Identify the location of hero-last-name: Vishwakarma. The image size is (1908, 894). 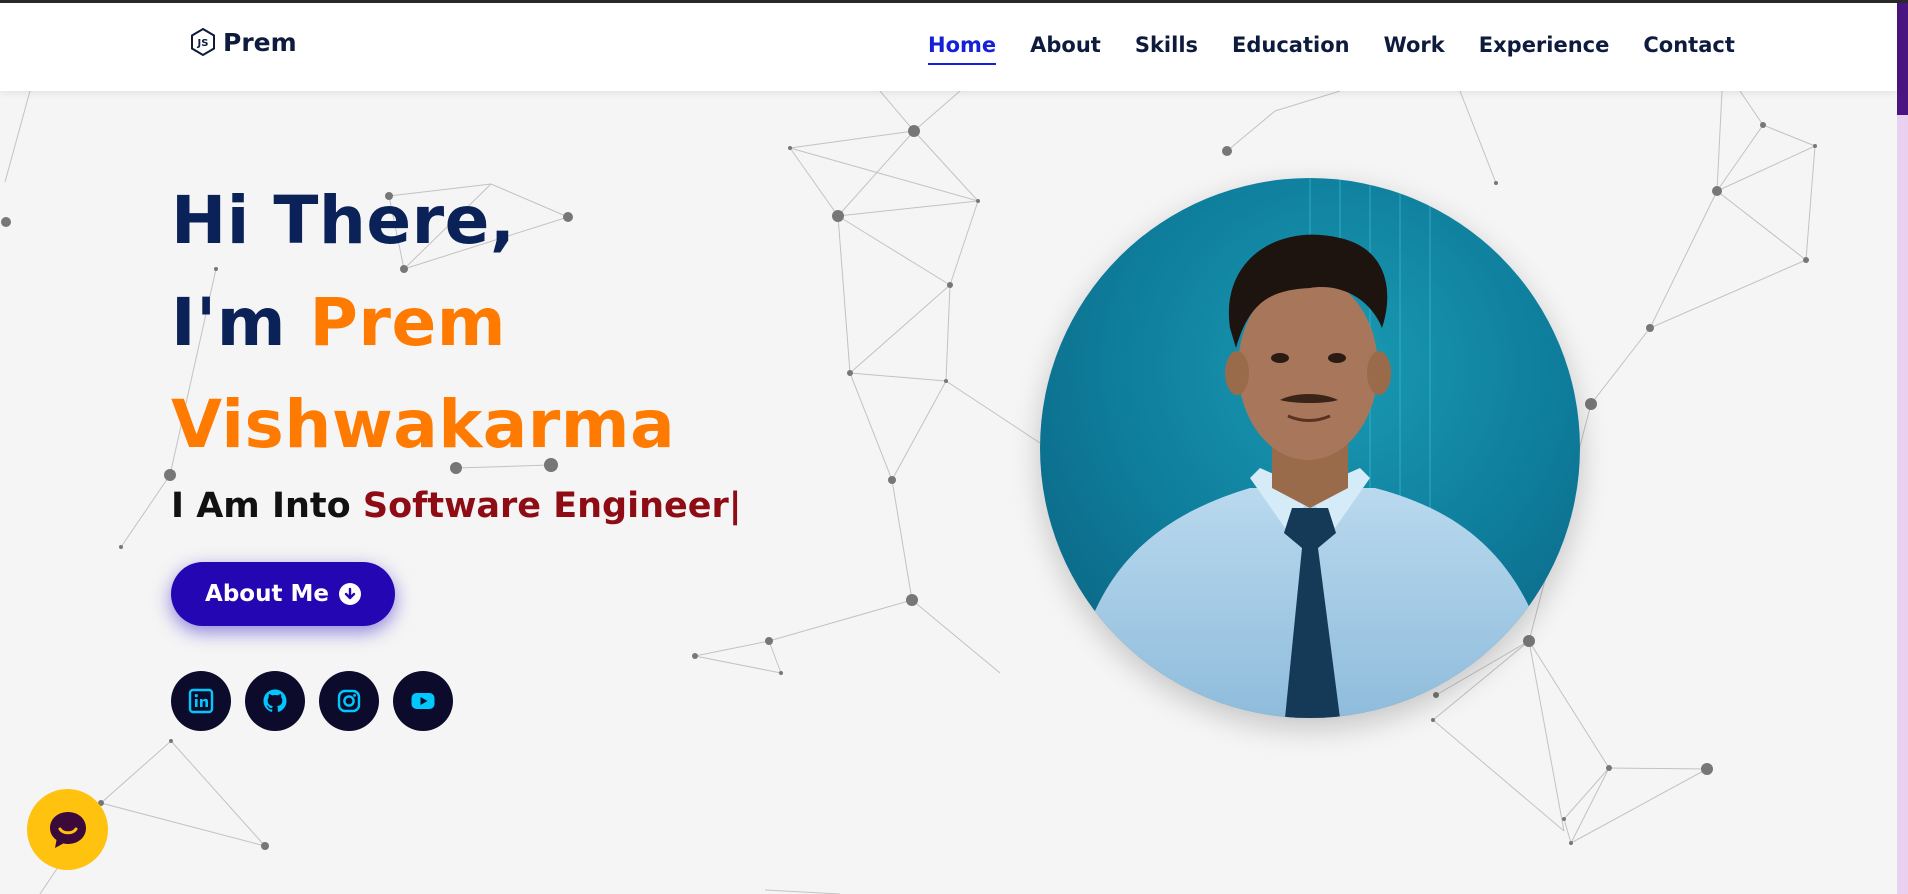
(423, 424).